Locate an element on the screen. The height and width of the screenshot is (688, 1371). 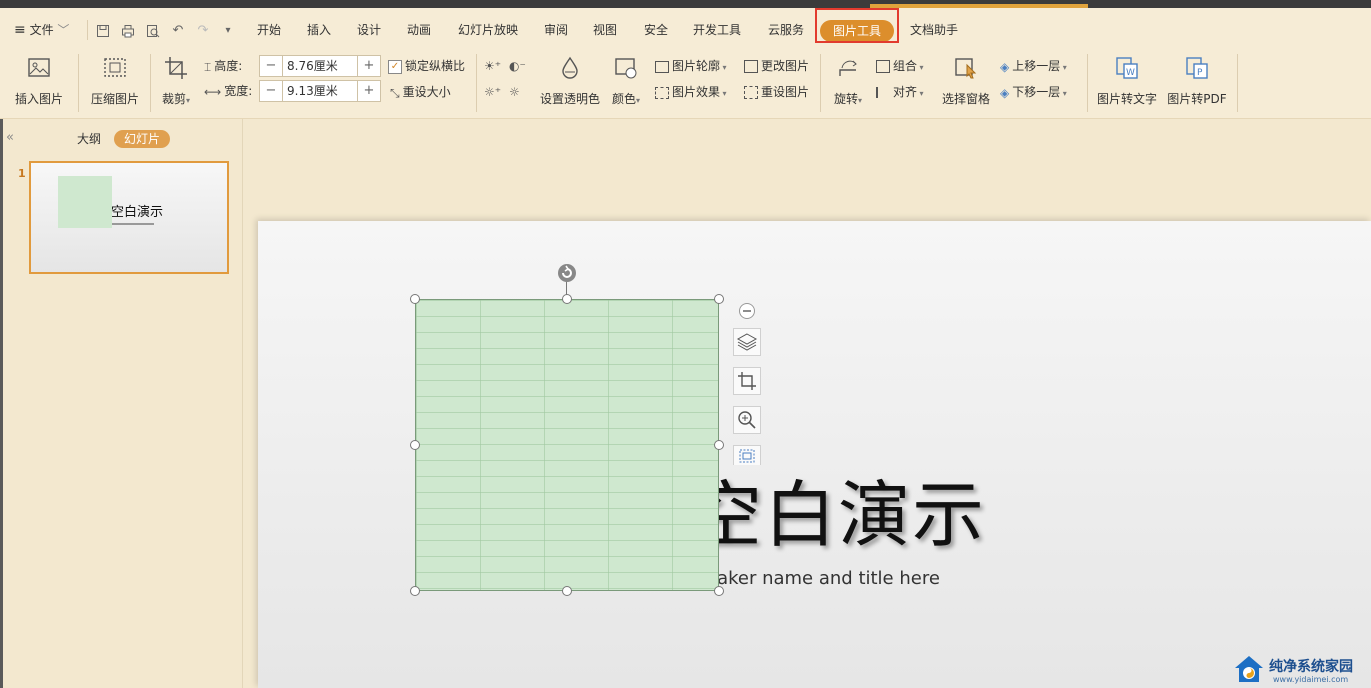
tab-outline: 大纲 is located at coordinates (89, 139).